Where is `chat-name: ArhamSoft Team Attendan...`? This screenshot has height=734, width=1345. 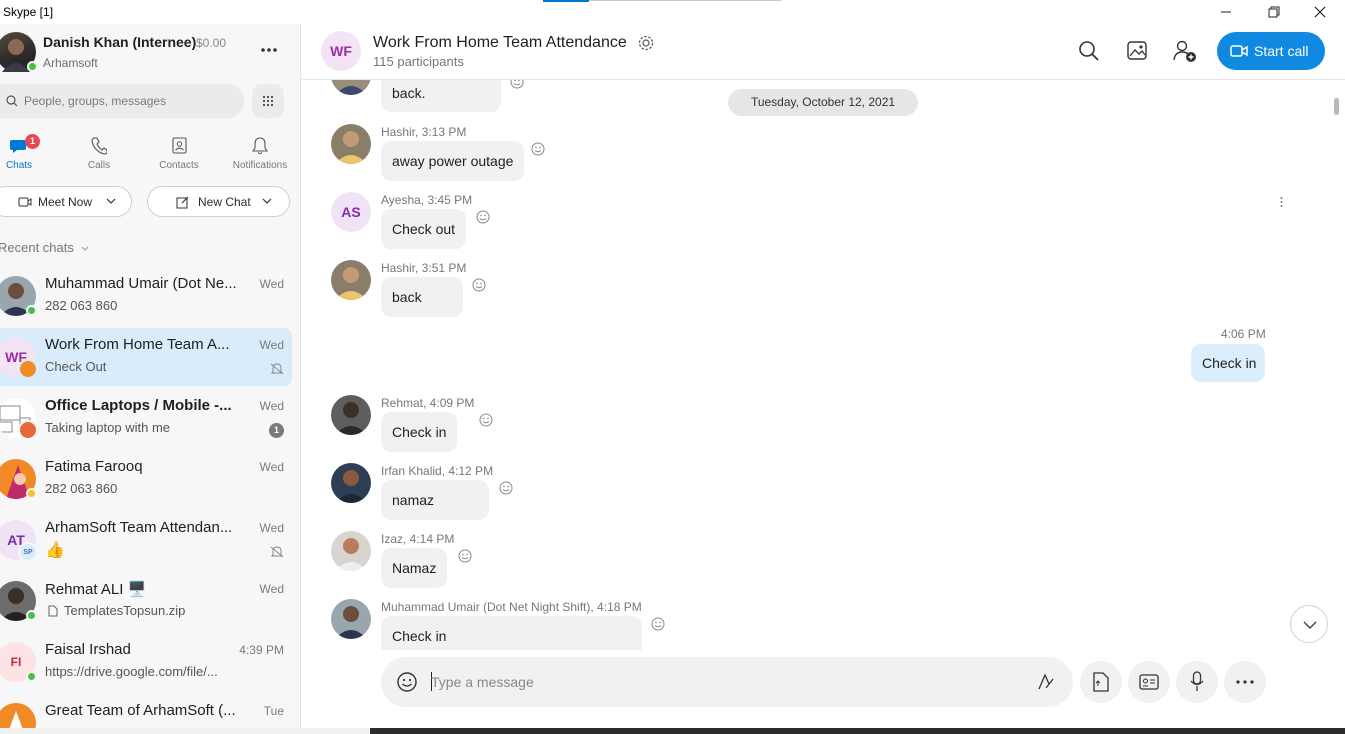 chat-name: ArhamSoft Team Attendan... is located at coordinates (139, 527).